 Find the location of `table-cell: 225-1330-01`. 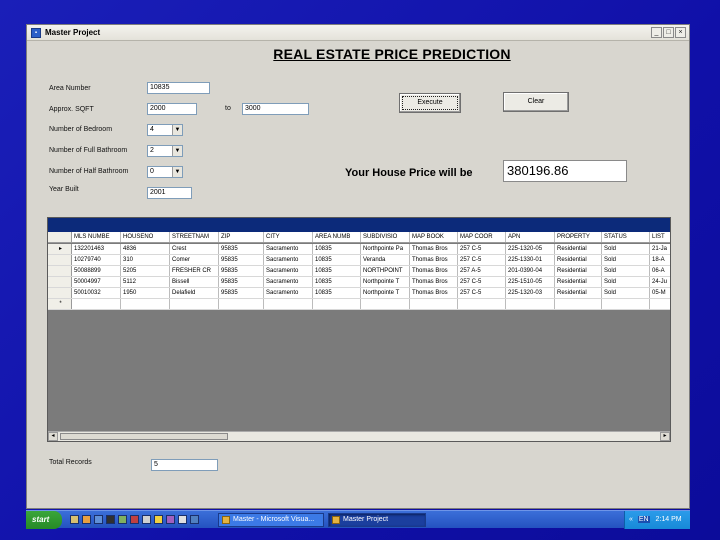

table-cell: 225-1330-01 is located at coordinates (530, 260).